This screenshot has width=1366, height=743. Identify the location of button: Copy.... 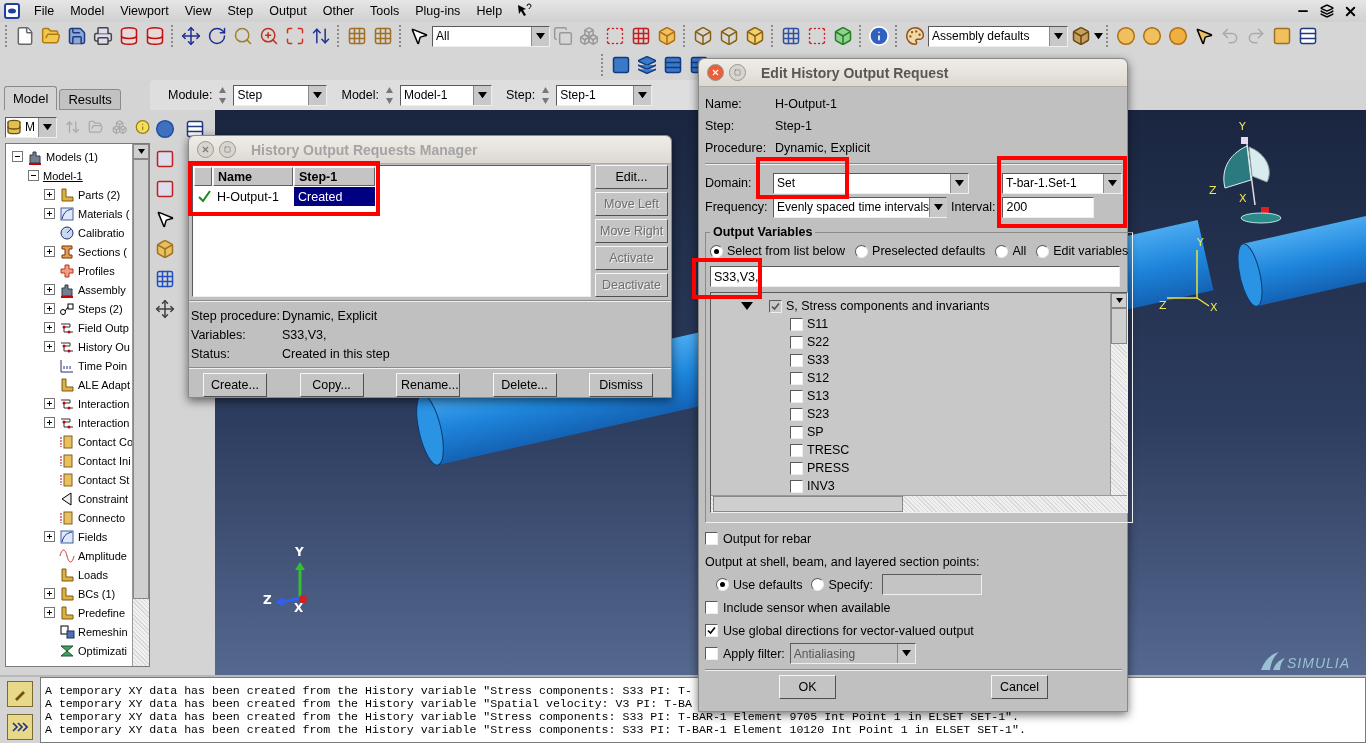
(331, 385).